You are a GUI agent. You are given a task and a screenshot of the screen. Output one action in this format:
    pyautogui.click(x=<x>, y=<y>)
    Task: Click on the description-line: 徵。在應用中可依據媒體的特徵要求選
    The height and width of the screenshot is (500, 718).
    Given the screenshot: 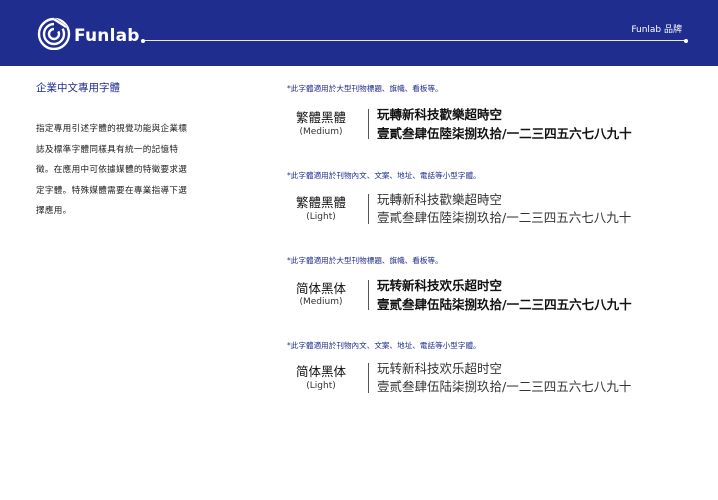 What is the action you would take?
    pyautogui.click(x=112, y=170)
    